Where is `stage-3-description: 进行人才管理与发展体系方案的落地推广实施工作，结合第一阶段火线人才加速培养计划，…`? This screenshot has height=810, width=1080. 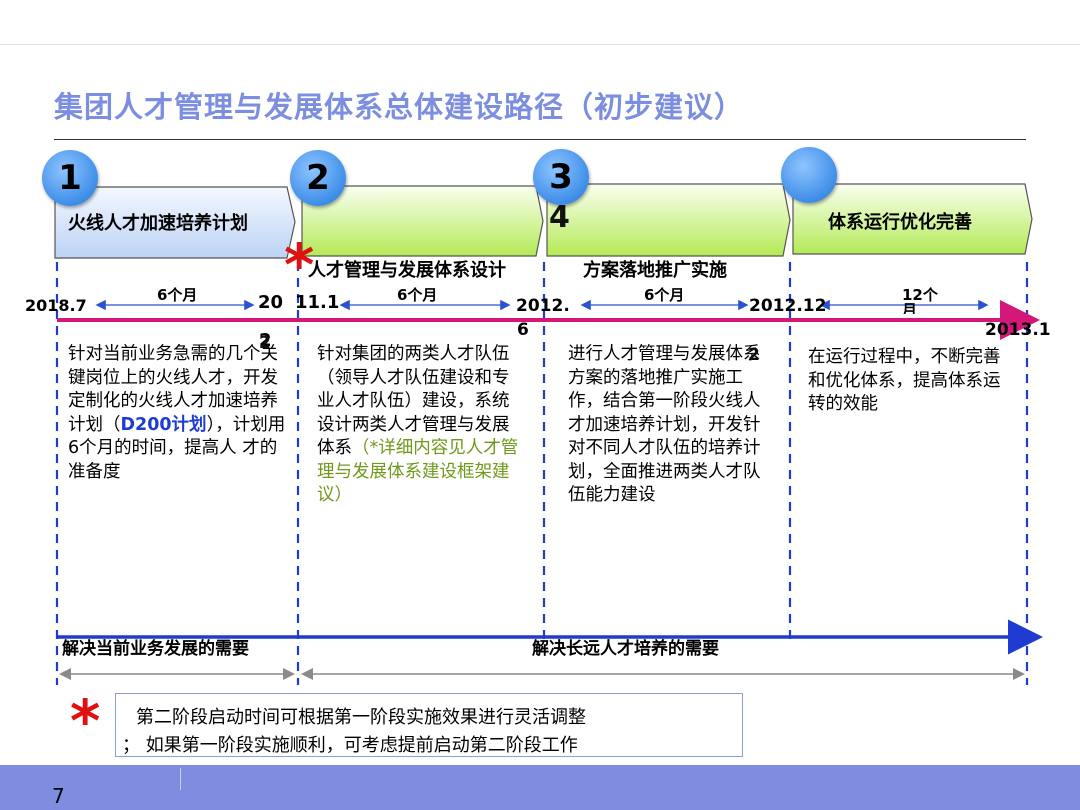 stage-3-description: 进行人才管理与发展体系方案的落地推广实施工作，结合第一阶段火线人才加速培养计划，… is located at coordinates (664, 424).